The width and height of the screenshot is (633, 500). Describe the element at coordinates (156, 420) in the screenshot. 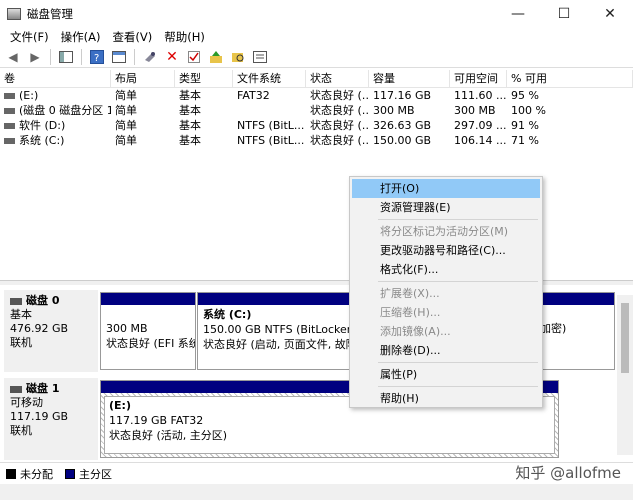

I see `partition-size: 117.19 GB FAT32` at that location.